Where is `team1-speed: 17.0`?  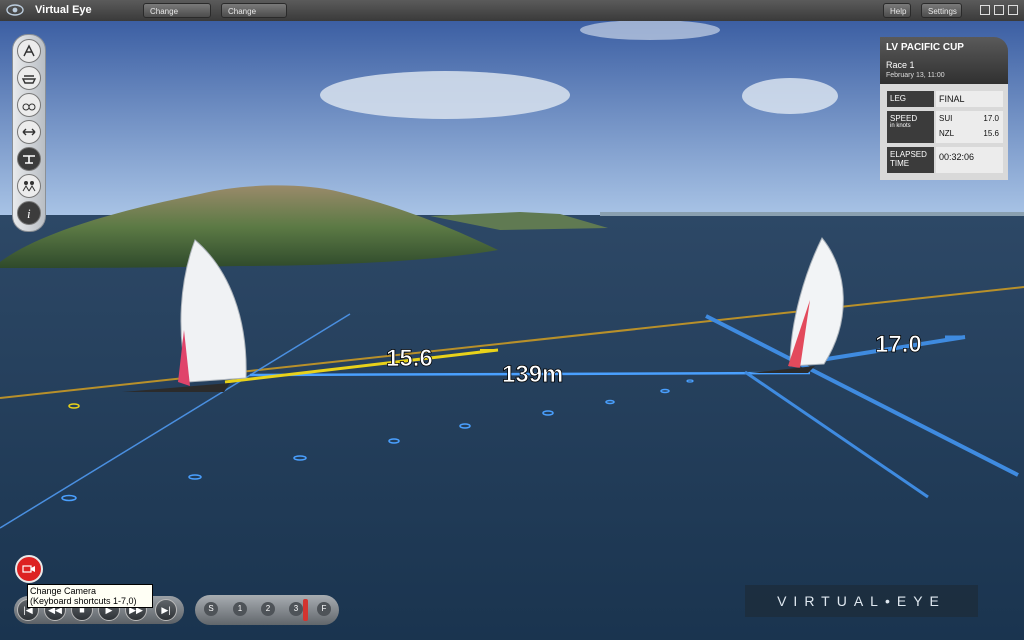
team1-speed: 17.0 is located at coordinates (991, 118).